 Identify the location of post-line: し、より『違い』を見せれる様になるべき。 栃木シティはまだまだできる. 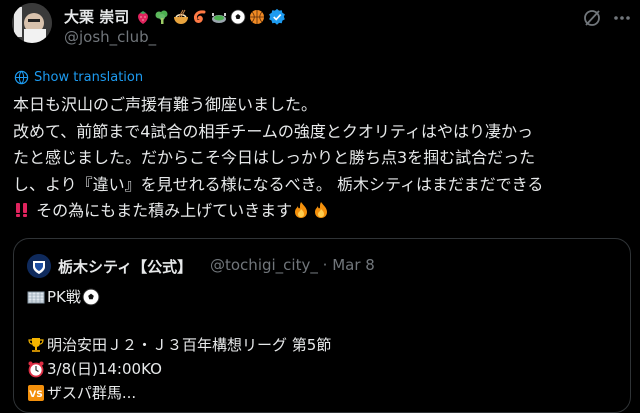
(278, 184).